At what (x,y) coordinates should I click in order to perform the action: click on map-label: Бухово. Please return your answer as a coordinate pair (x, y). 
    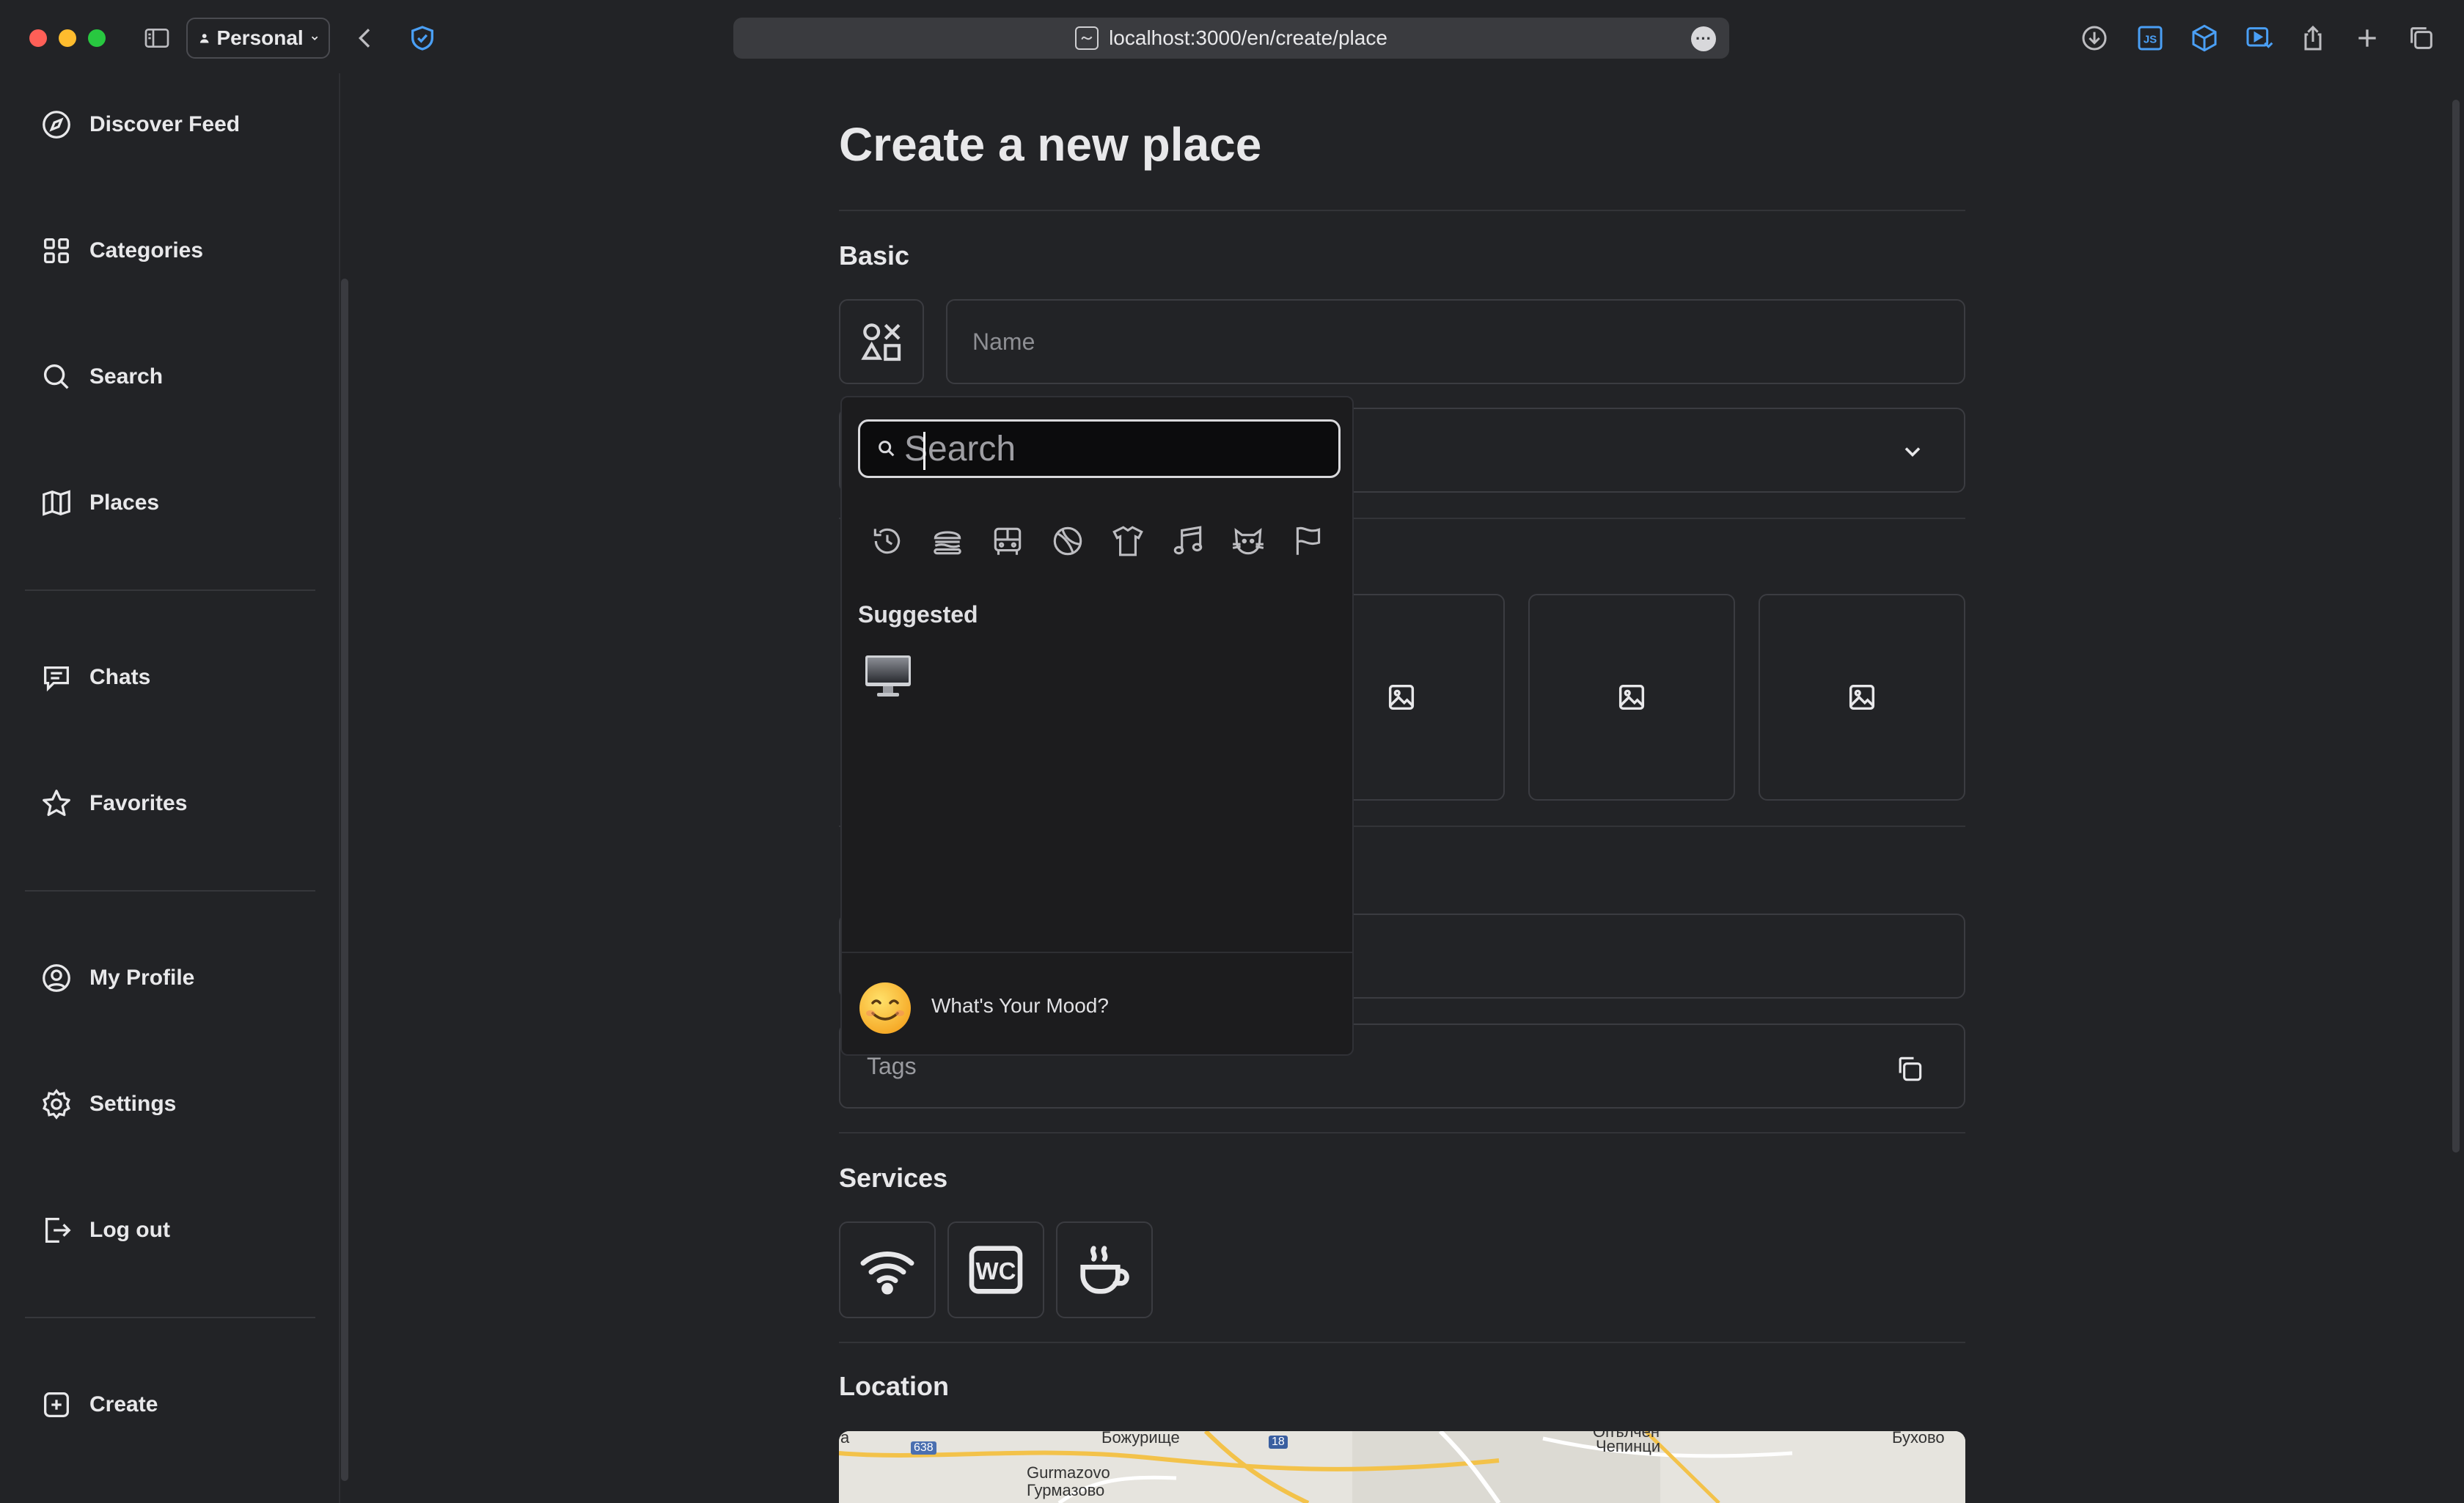
    Looking at the image, I should click on (1918, 1439).